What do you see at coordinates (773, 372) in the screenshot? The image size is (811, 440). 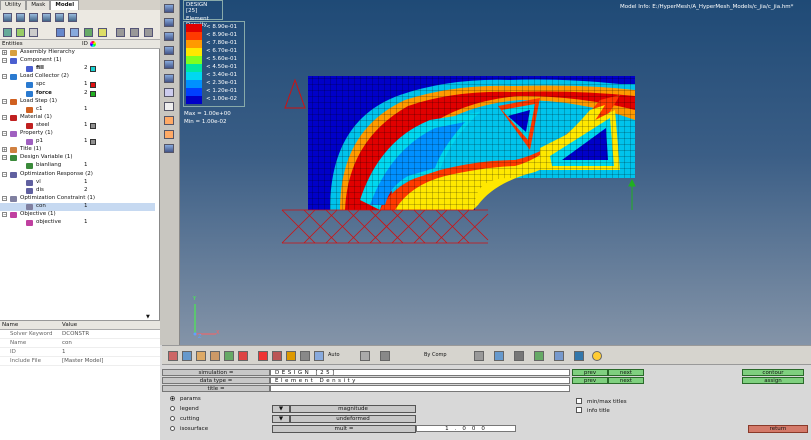 I see `contour-button: contour` at bounding box center [773, 372].